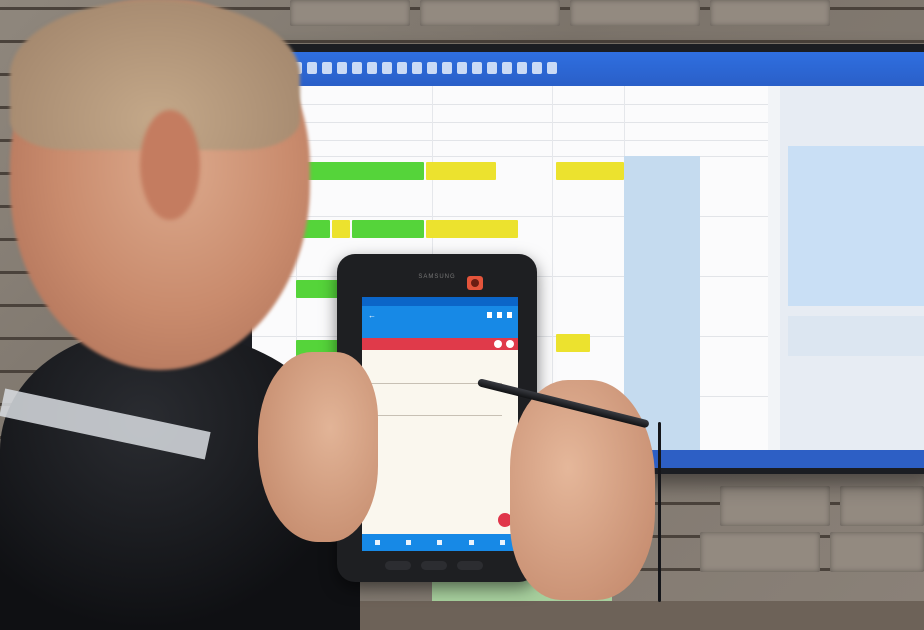  What do you see at coordinates (437, 277) in the screenshot?
I see `tablet-brand: SAMSUNG` at bounding box center [437, 277].